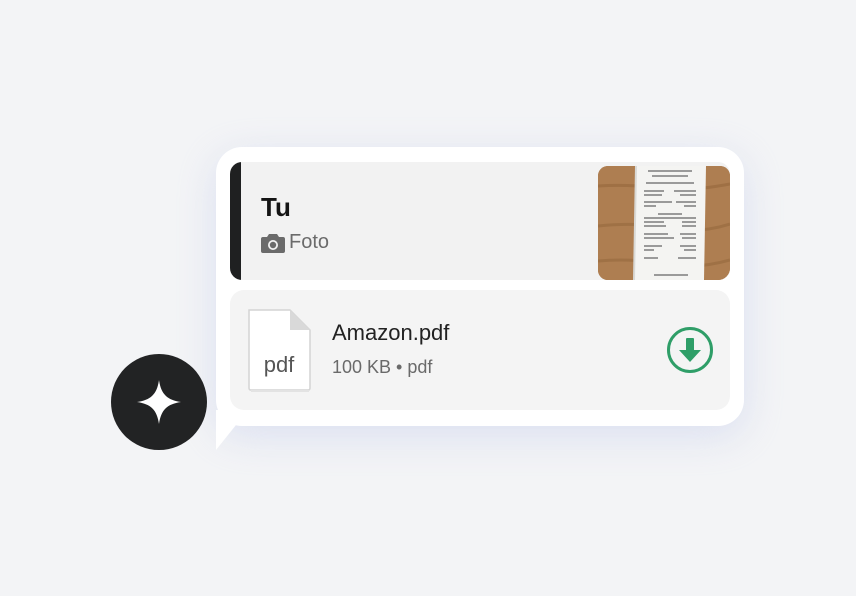 This screenshot has height=596, width=856. Describe the element at coordinates (382, 367) in the screenshot. I see `attachment-file-meta: 100 KB • pdf` at that location.